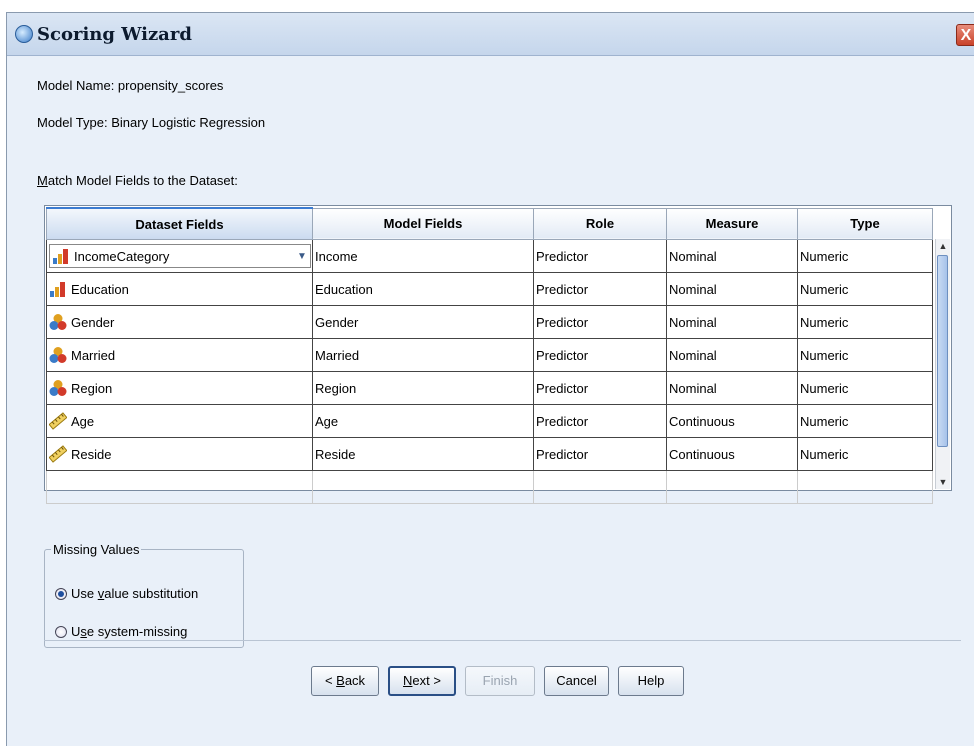  Describe the element at coordinates (24, 34) in the screenshot. I see `globe-icon` at that location.